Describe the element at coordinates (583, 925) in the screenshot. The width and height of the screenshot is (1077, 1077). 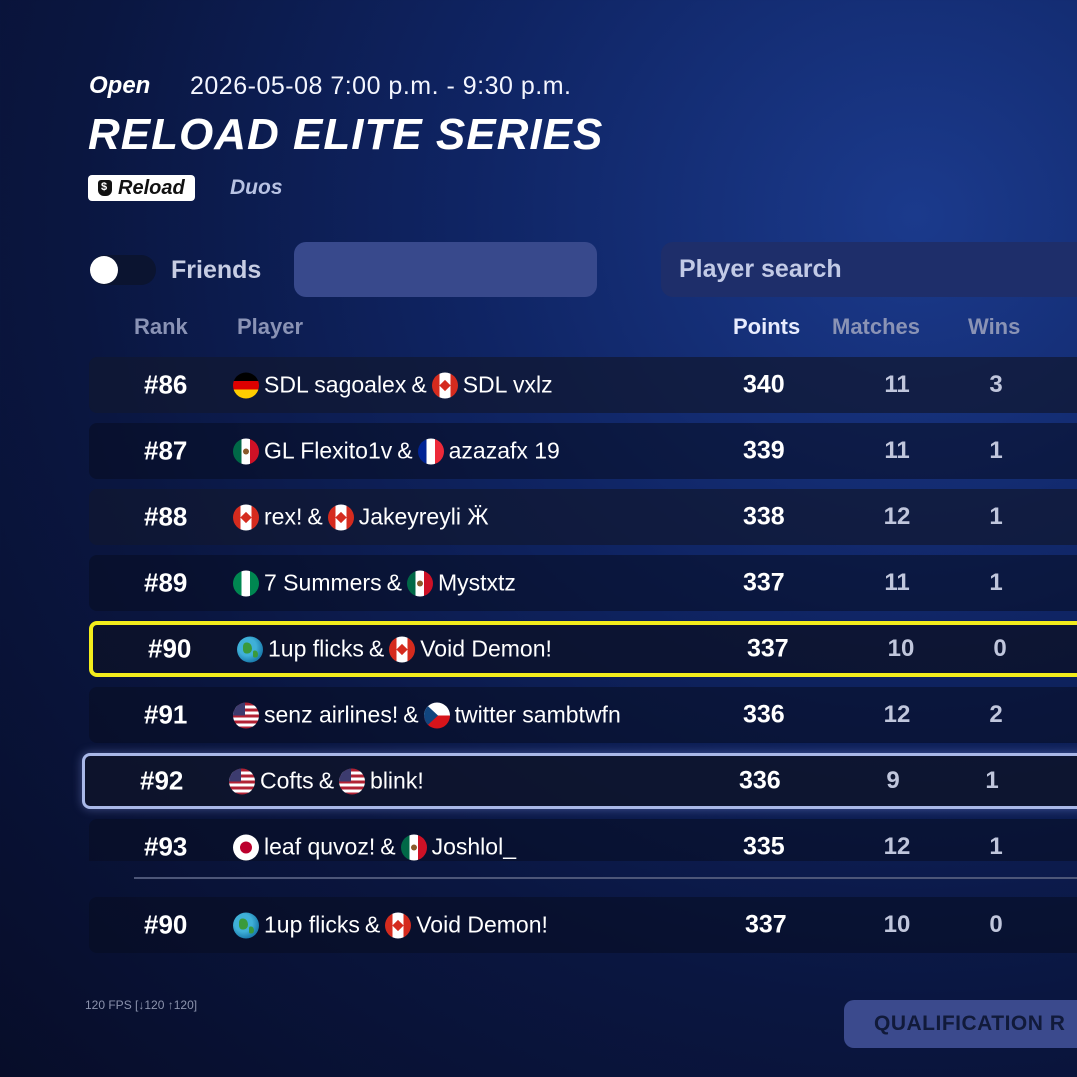
I see `my-team-row: #90 1up flicks & Void Demon! 337 10 0` at that location.